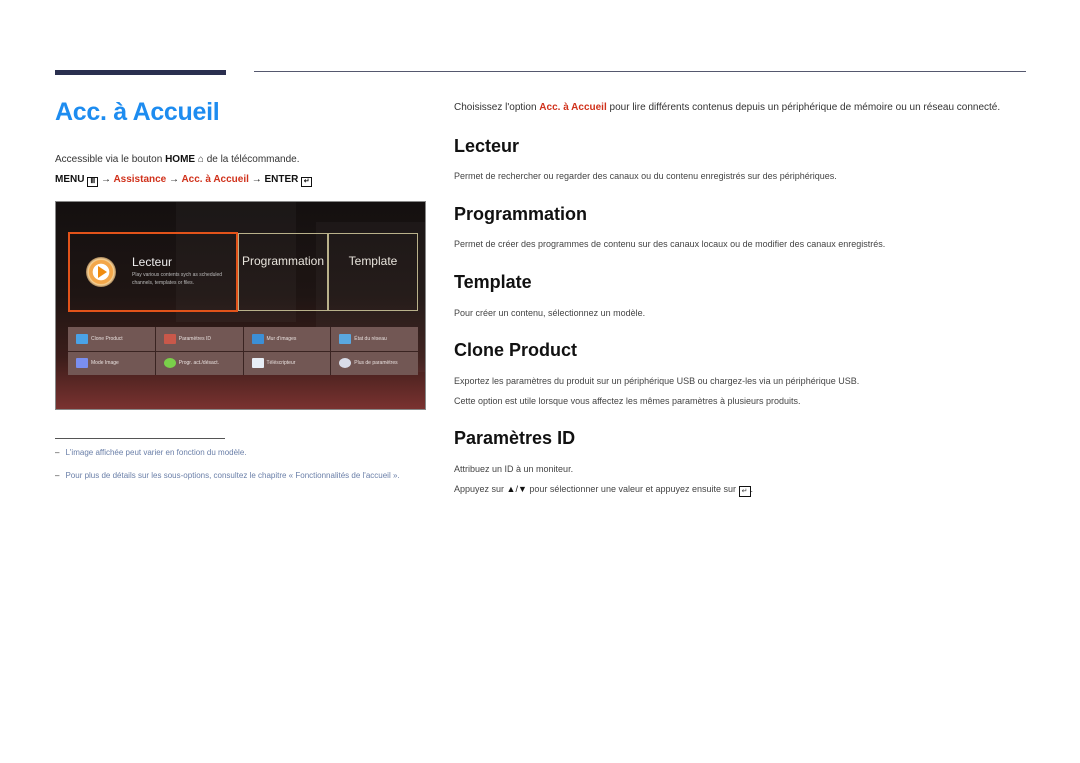 This screenshot has height=763, width=1080. I want to click on intro-prefix: Choisissez l'option, so click(495, 107).